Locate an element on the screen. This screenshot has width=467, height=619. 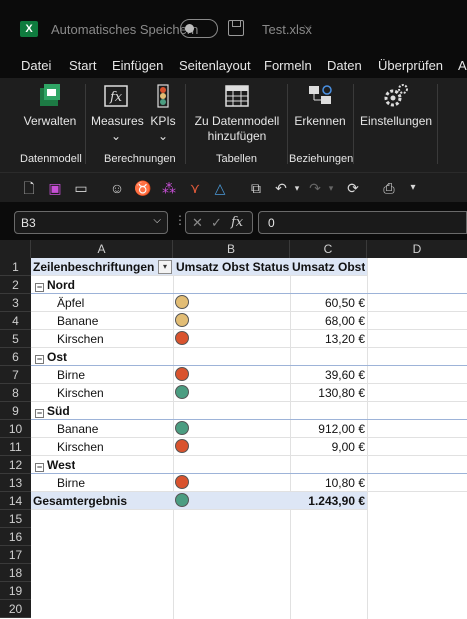
piggy-bank-icon: ♉ is located at coordinates (143, 188).